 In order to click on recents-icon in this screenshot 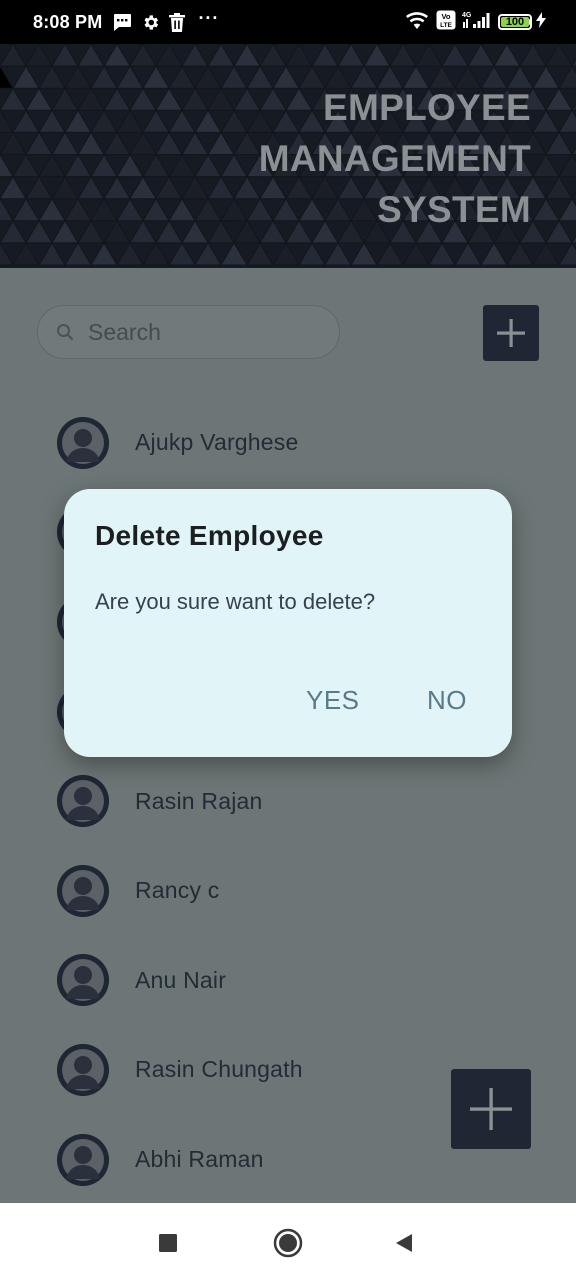, I will do `click(168, 1243)`.